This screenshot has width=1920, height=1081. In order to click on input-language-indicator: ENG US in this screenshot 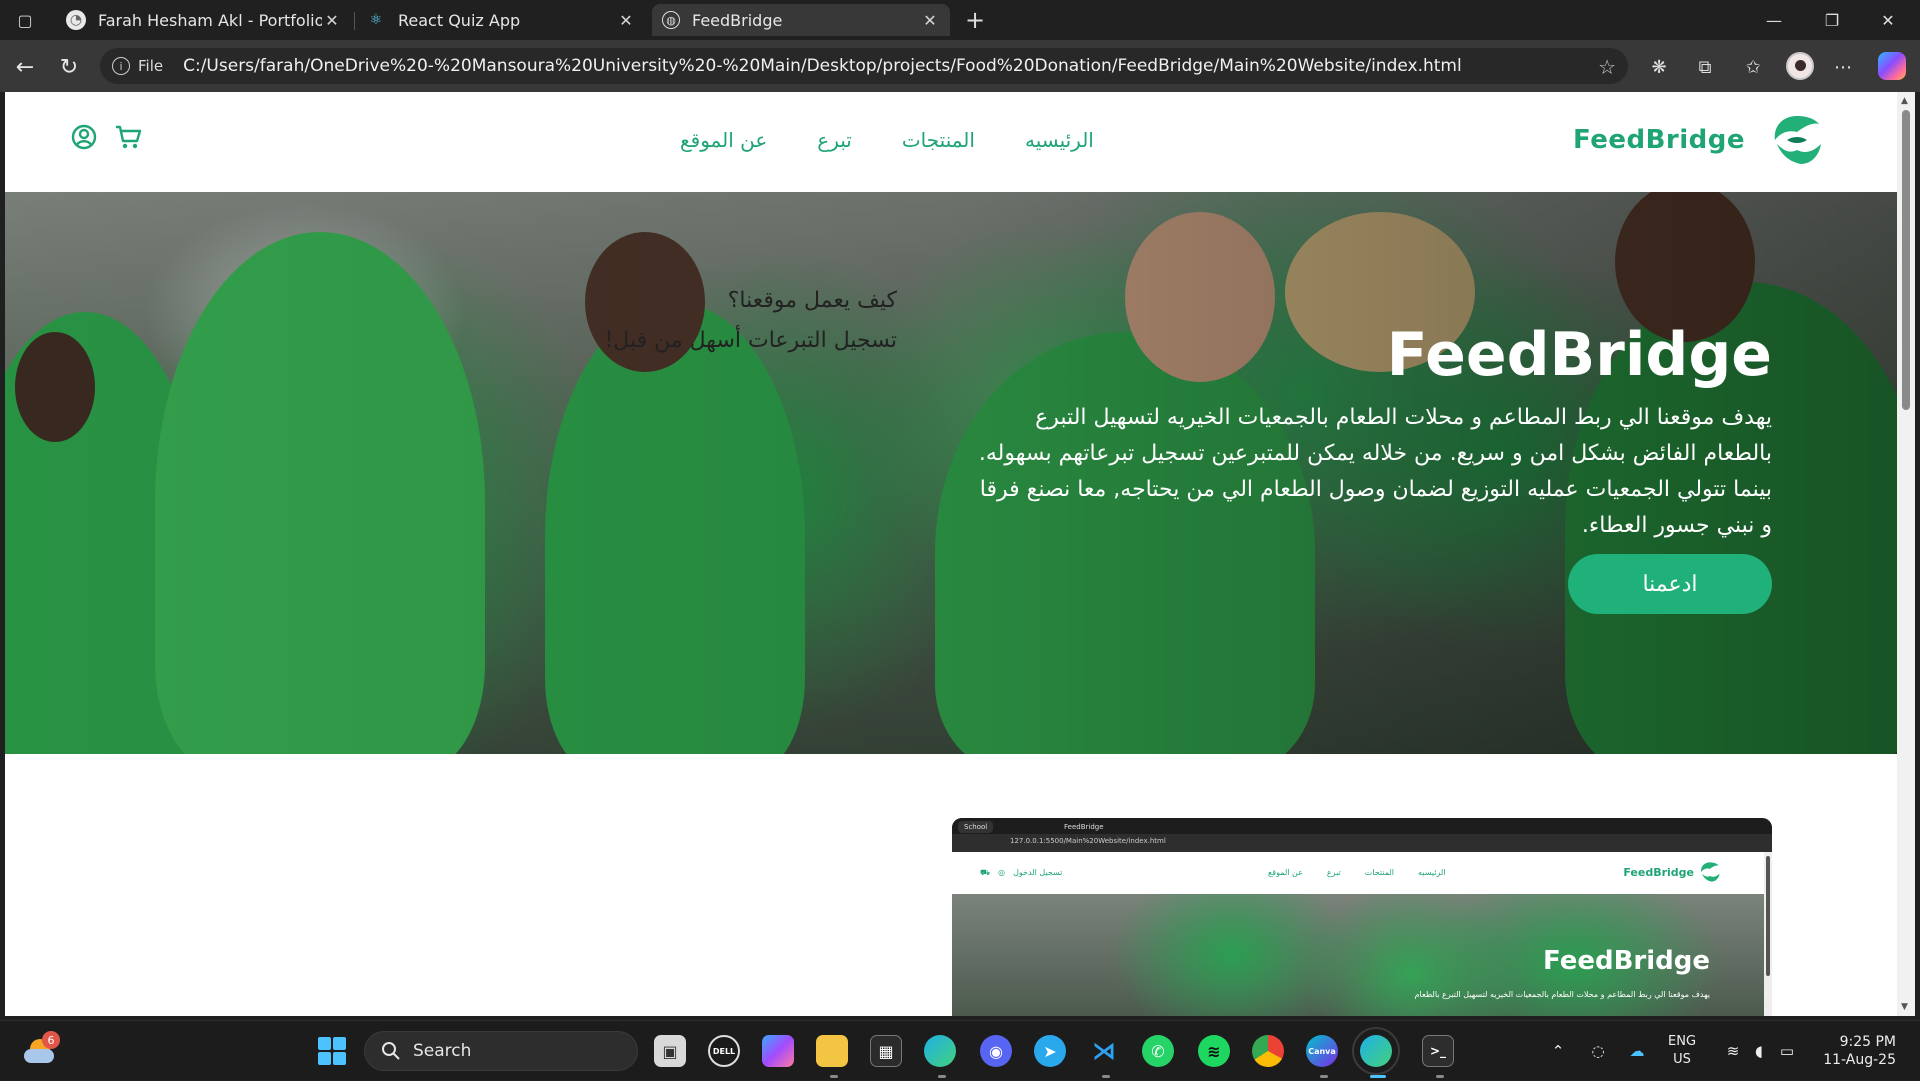, I will do `click(1682, 1051)`.